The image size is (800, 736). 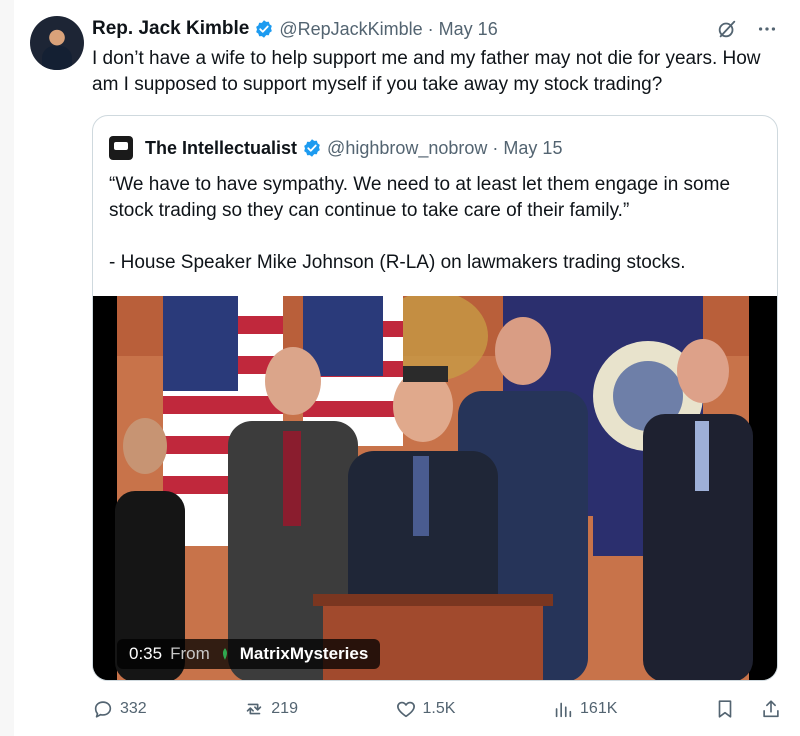 What do you see at coordinates (599, 708) in the screenshot?
I see `views-count: 161K` at bounding box center [599, 708].